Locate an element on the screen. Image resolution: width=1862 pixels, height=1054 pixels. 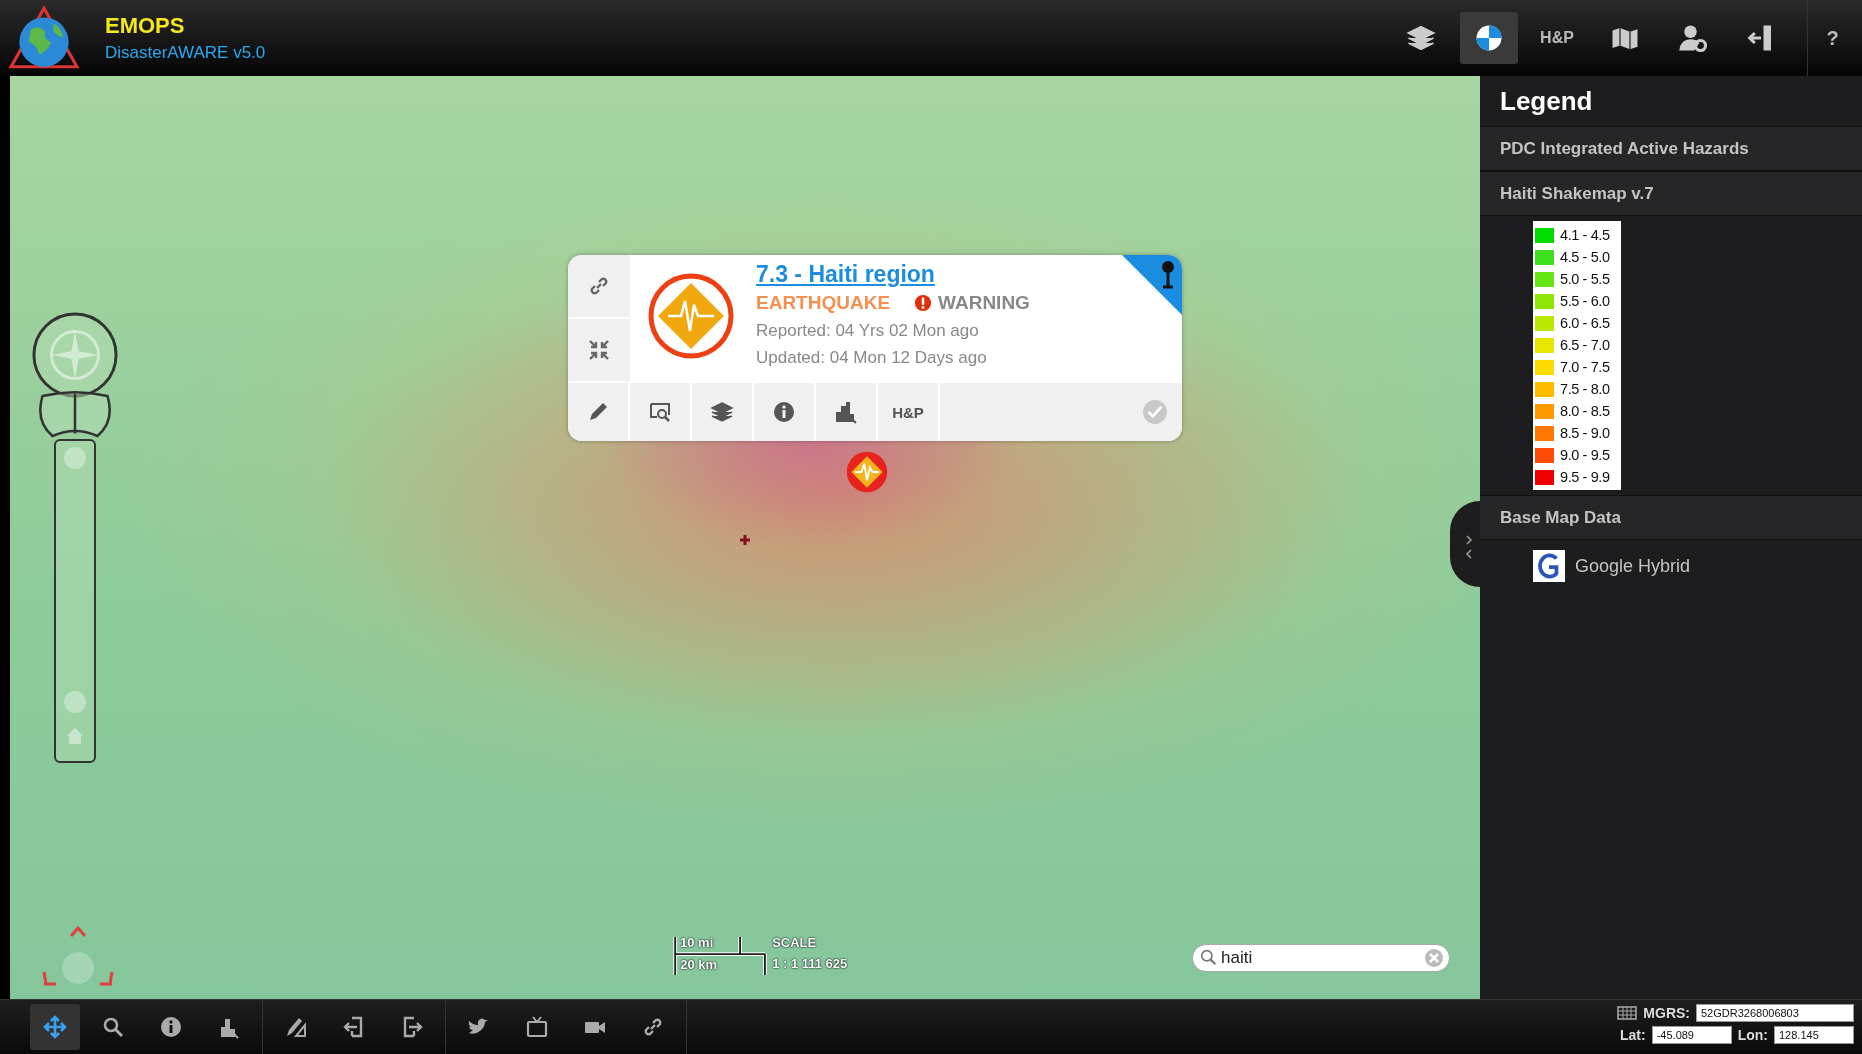
tv-icon is located at coordinates (537, 1027).